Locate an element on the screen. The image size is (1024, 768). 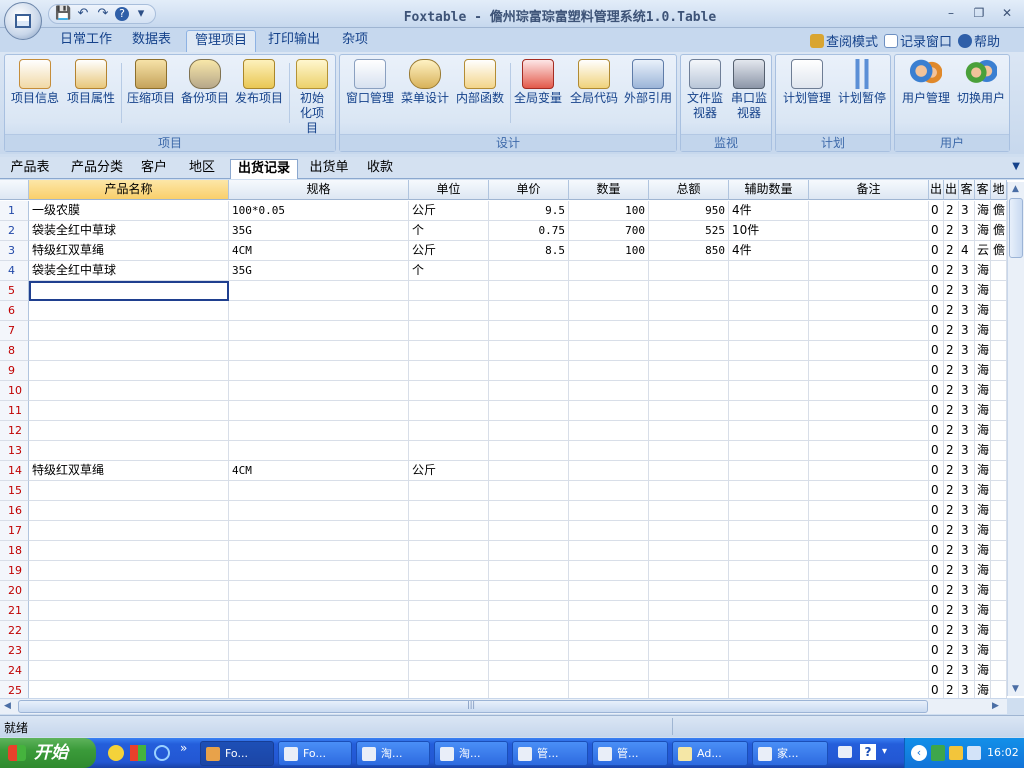
help-button: 帮助 is located at coordinates (979, 40).